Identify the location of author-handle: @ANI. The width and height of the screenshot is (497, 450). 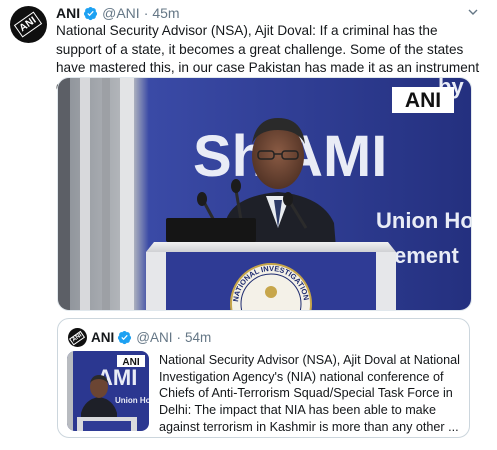
(121, 13).